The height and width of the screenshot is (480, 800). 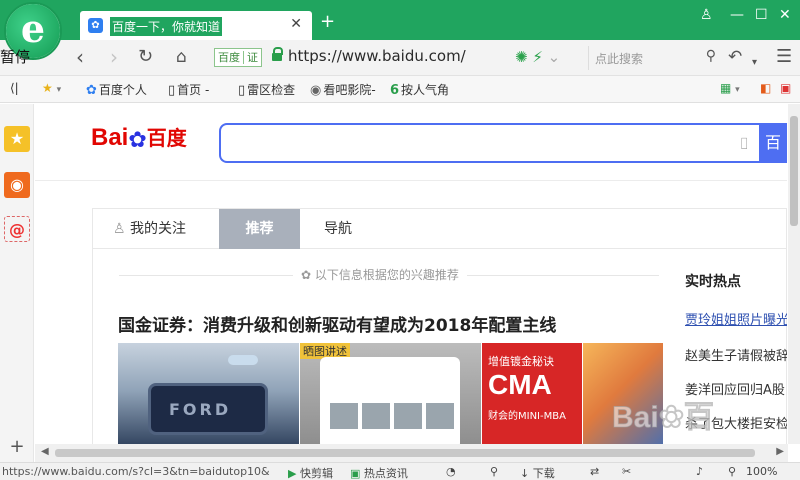 I want to click on news-image-truck: FORD, so click(x=208, y=393).